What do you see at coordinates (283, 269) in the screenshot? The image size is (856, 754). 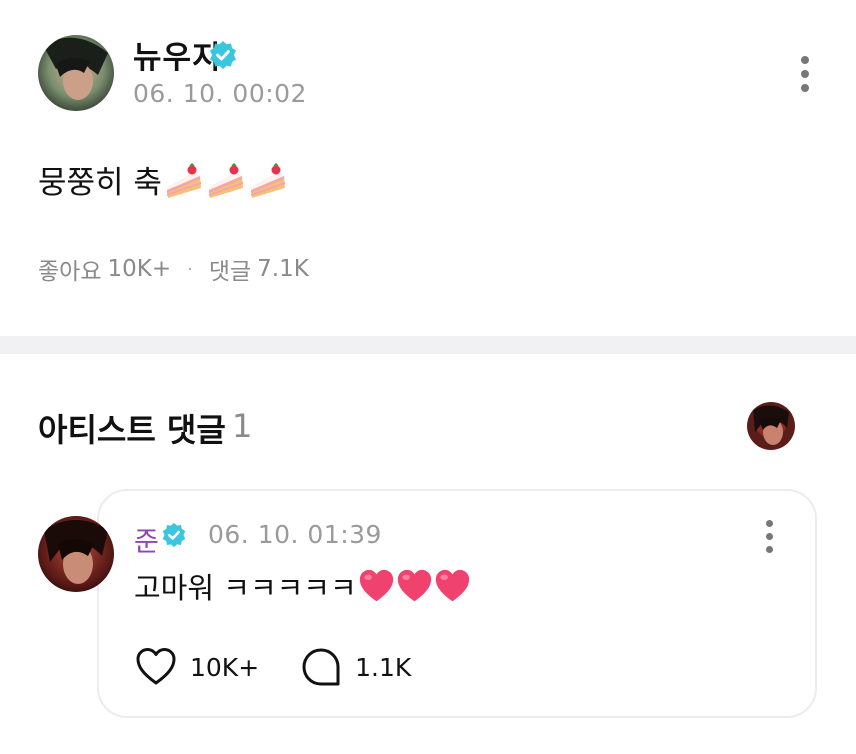 I see `comments-count: 7.1K` at bounding box center [283, 269].